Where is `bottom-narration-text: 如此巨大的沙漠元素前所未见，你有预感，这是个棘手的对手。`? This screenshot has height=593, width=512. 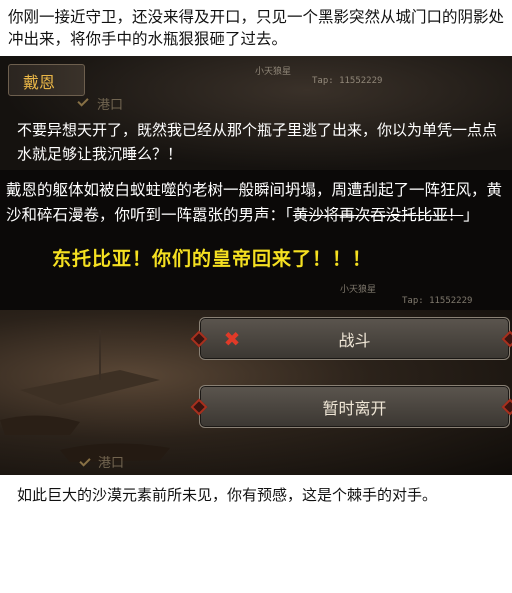
bottom-narration-text: 如此巨大的沙漠元素前所未见，你有预感，这是个棘手的对手。 is located at coordinates (227, 495).